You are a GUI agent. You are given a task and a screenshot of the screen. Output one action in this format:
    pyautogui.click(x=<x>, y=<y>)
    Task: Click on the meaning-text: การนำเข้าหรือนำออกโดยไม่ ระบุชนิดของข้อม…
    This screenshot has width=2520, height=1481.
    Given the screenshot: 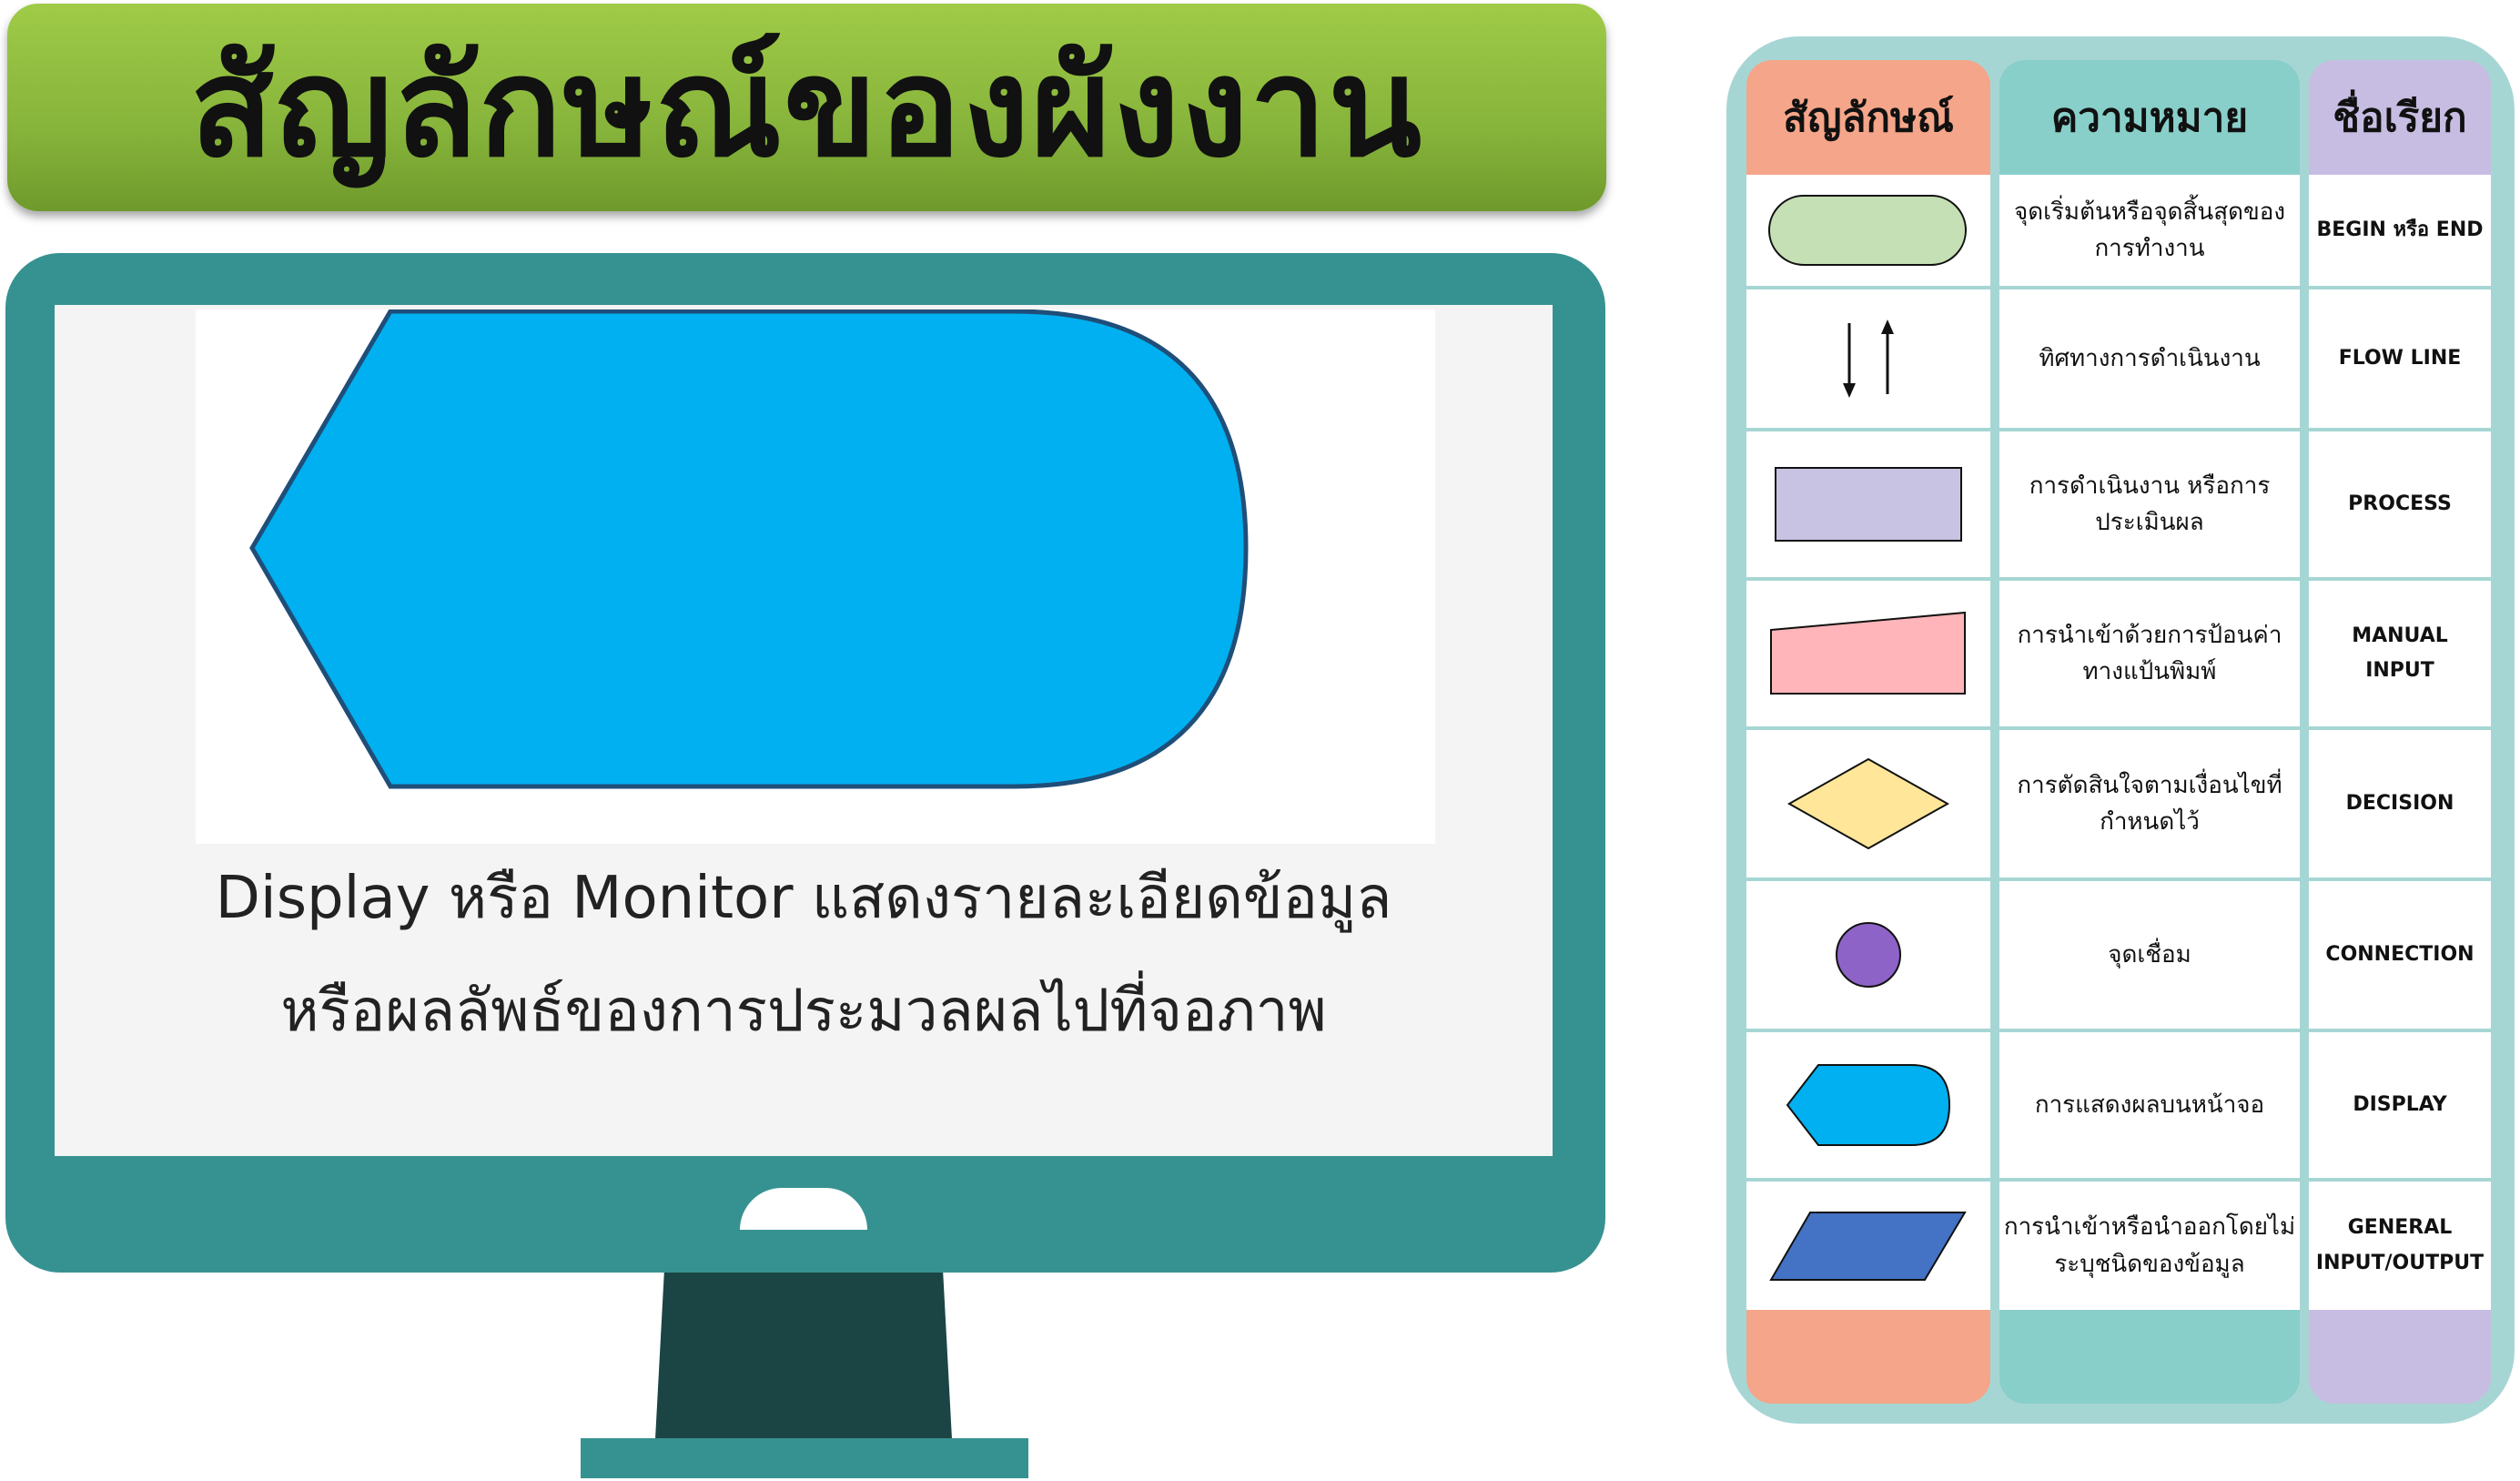 What is the action you would take?
    pyautogui.click(x=2149, y=1245)
    